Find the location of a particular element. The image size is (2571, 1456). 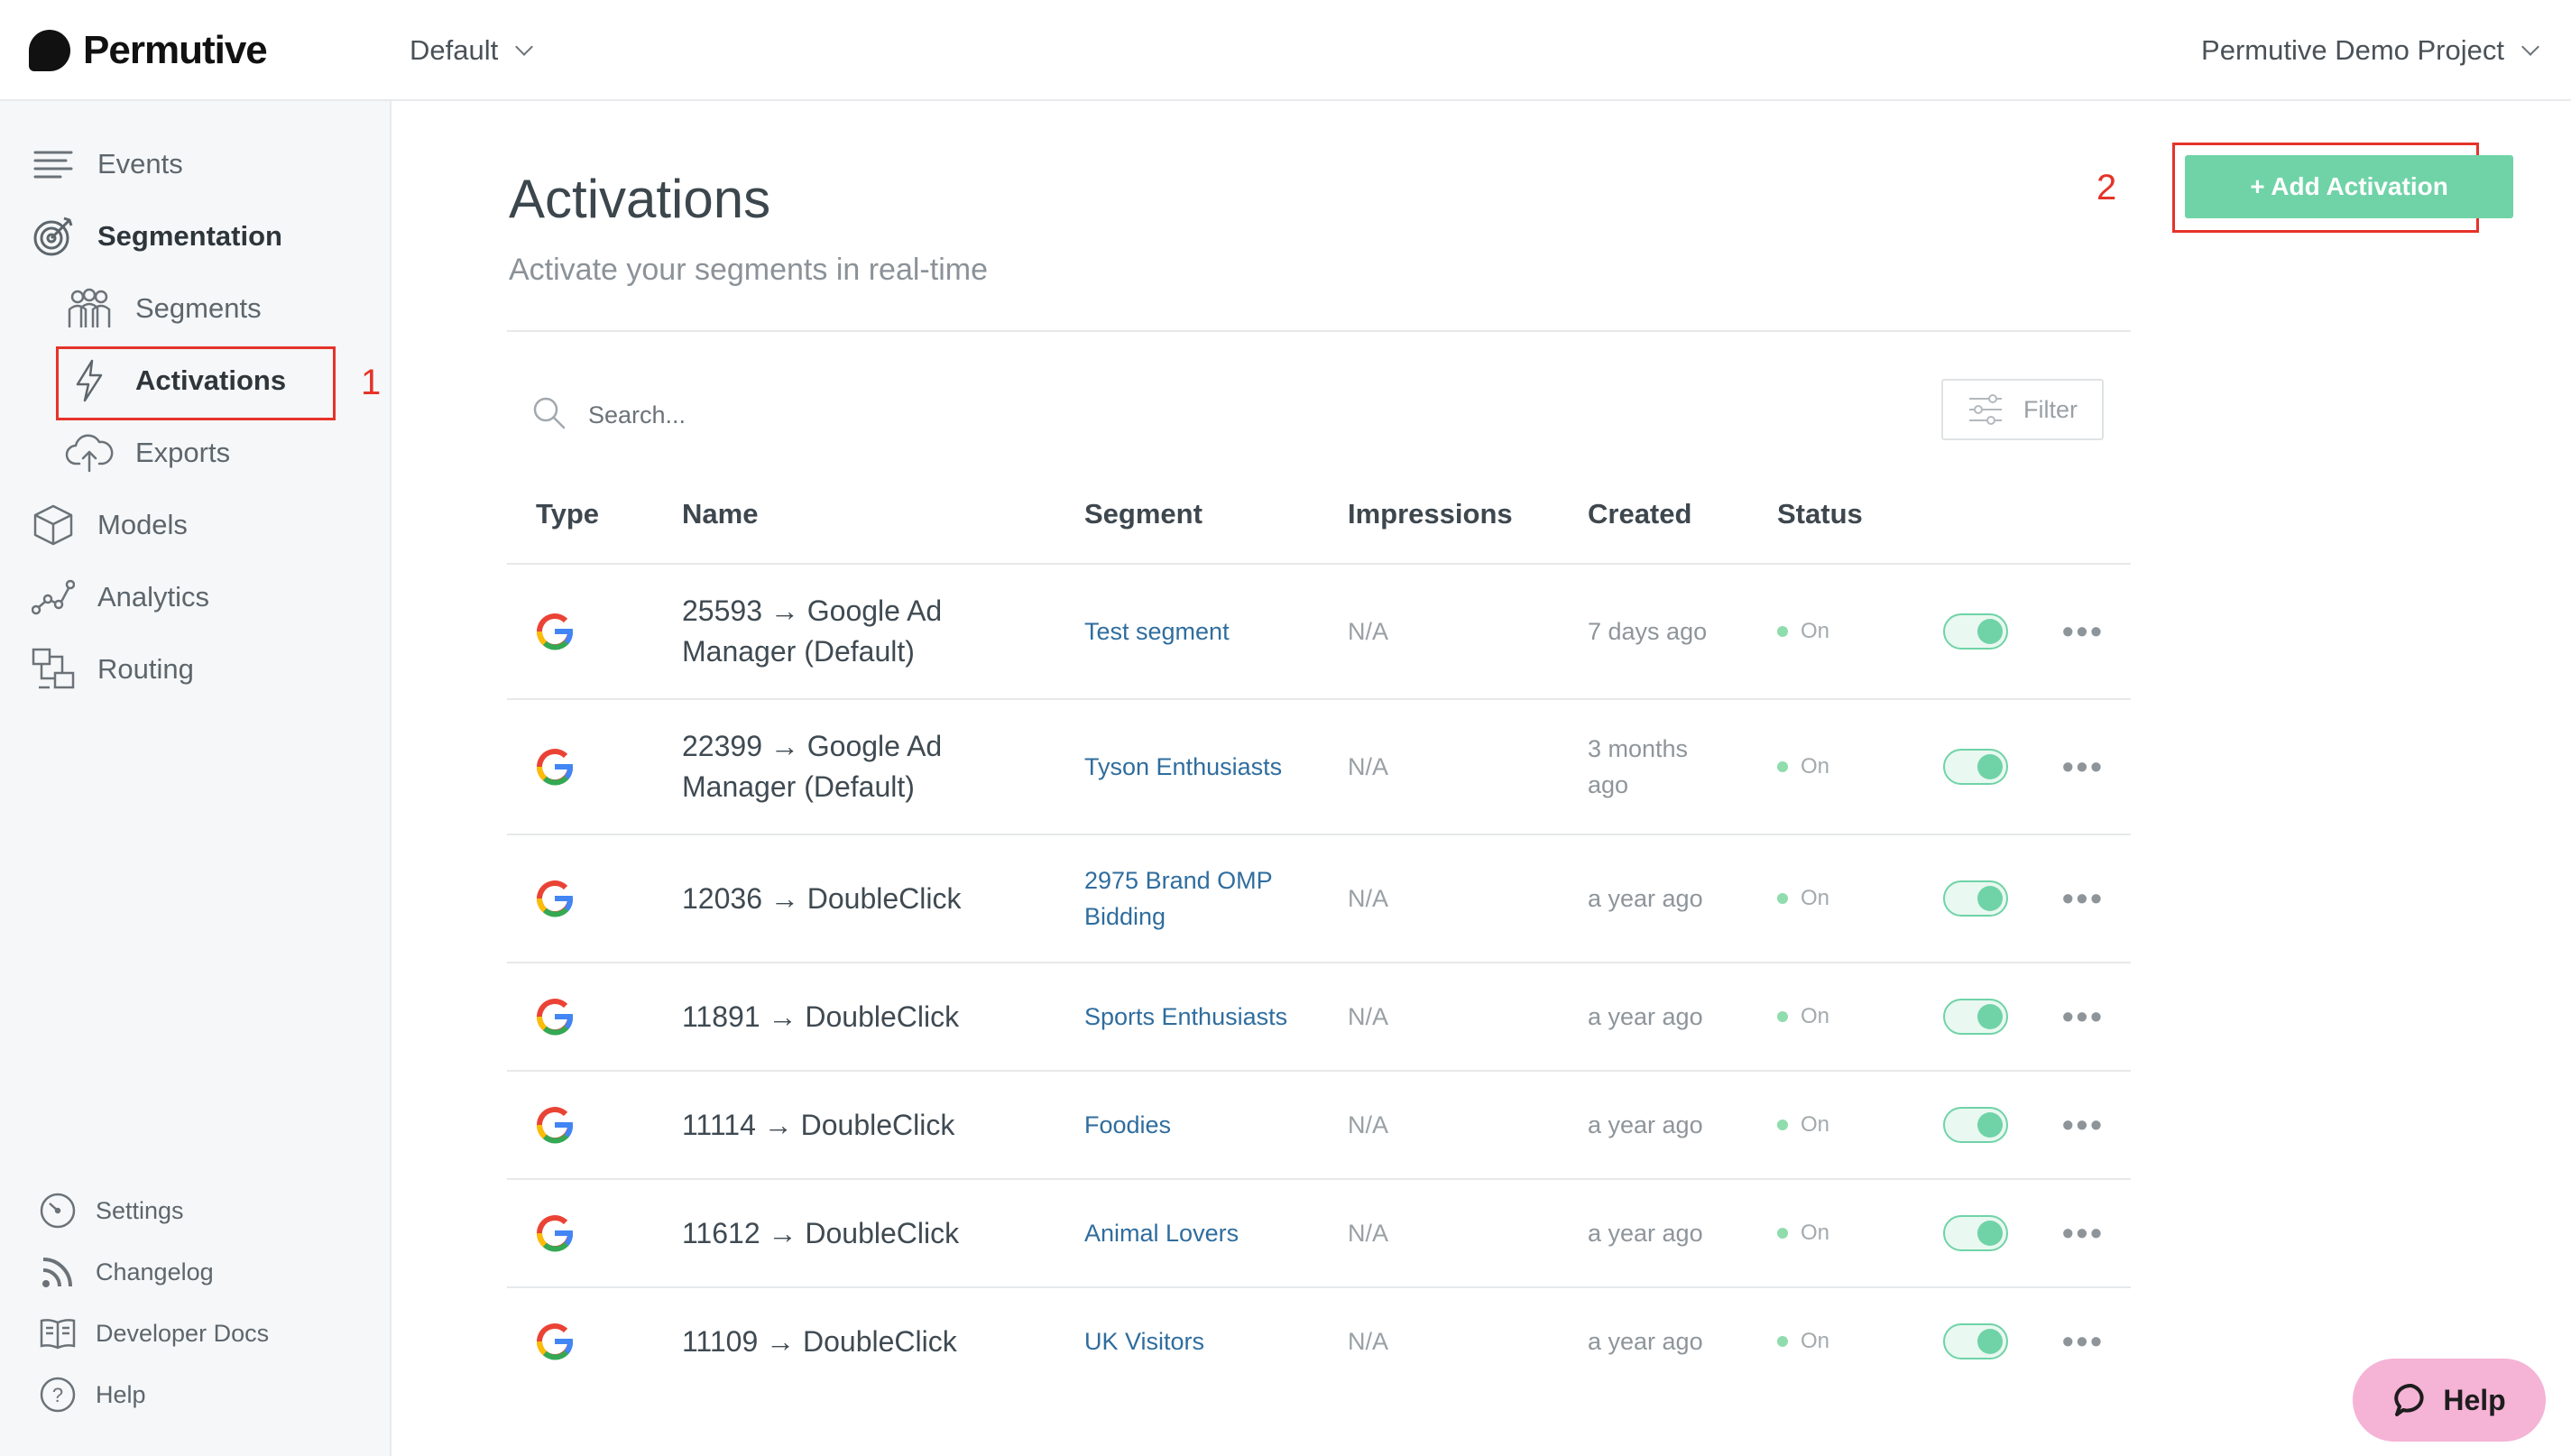

column-header-impressions: Impressions is located at coordinates (1431, 514).